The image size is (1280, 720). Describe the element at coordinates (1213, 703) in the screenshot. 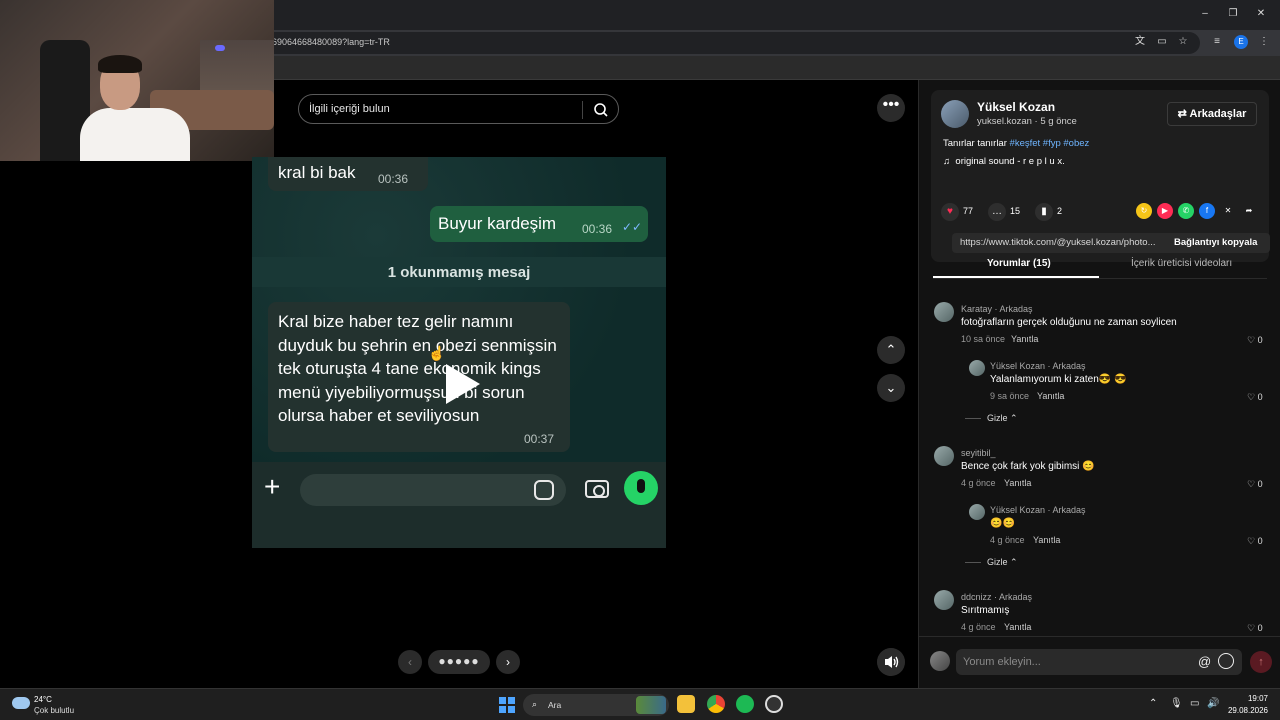

I see `speaker-icon: 🔊` at that location.